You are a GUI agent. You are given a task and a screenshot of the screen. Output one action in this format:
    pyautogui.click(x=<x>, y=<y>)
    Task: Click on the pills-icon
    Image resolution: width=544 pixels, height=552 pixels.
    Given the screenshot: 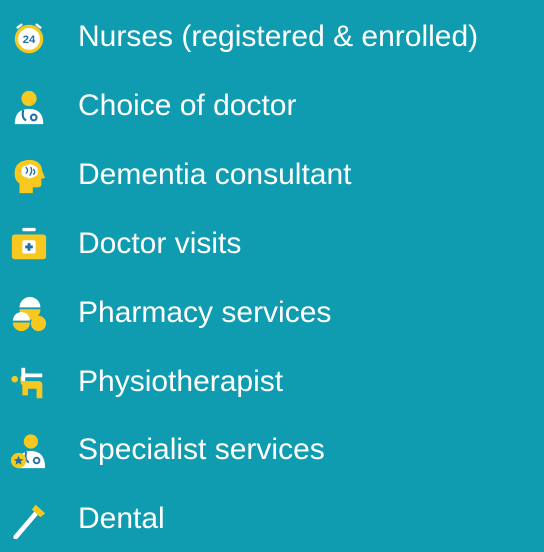 What is the action you would take?
    pyautogui.click(x=29, y=314)
    